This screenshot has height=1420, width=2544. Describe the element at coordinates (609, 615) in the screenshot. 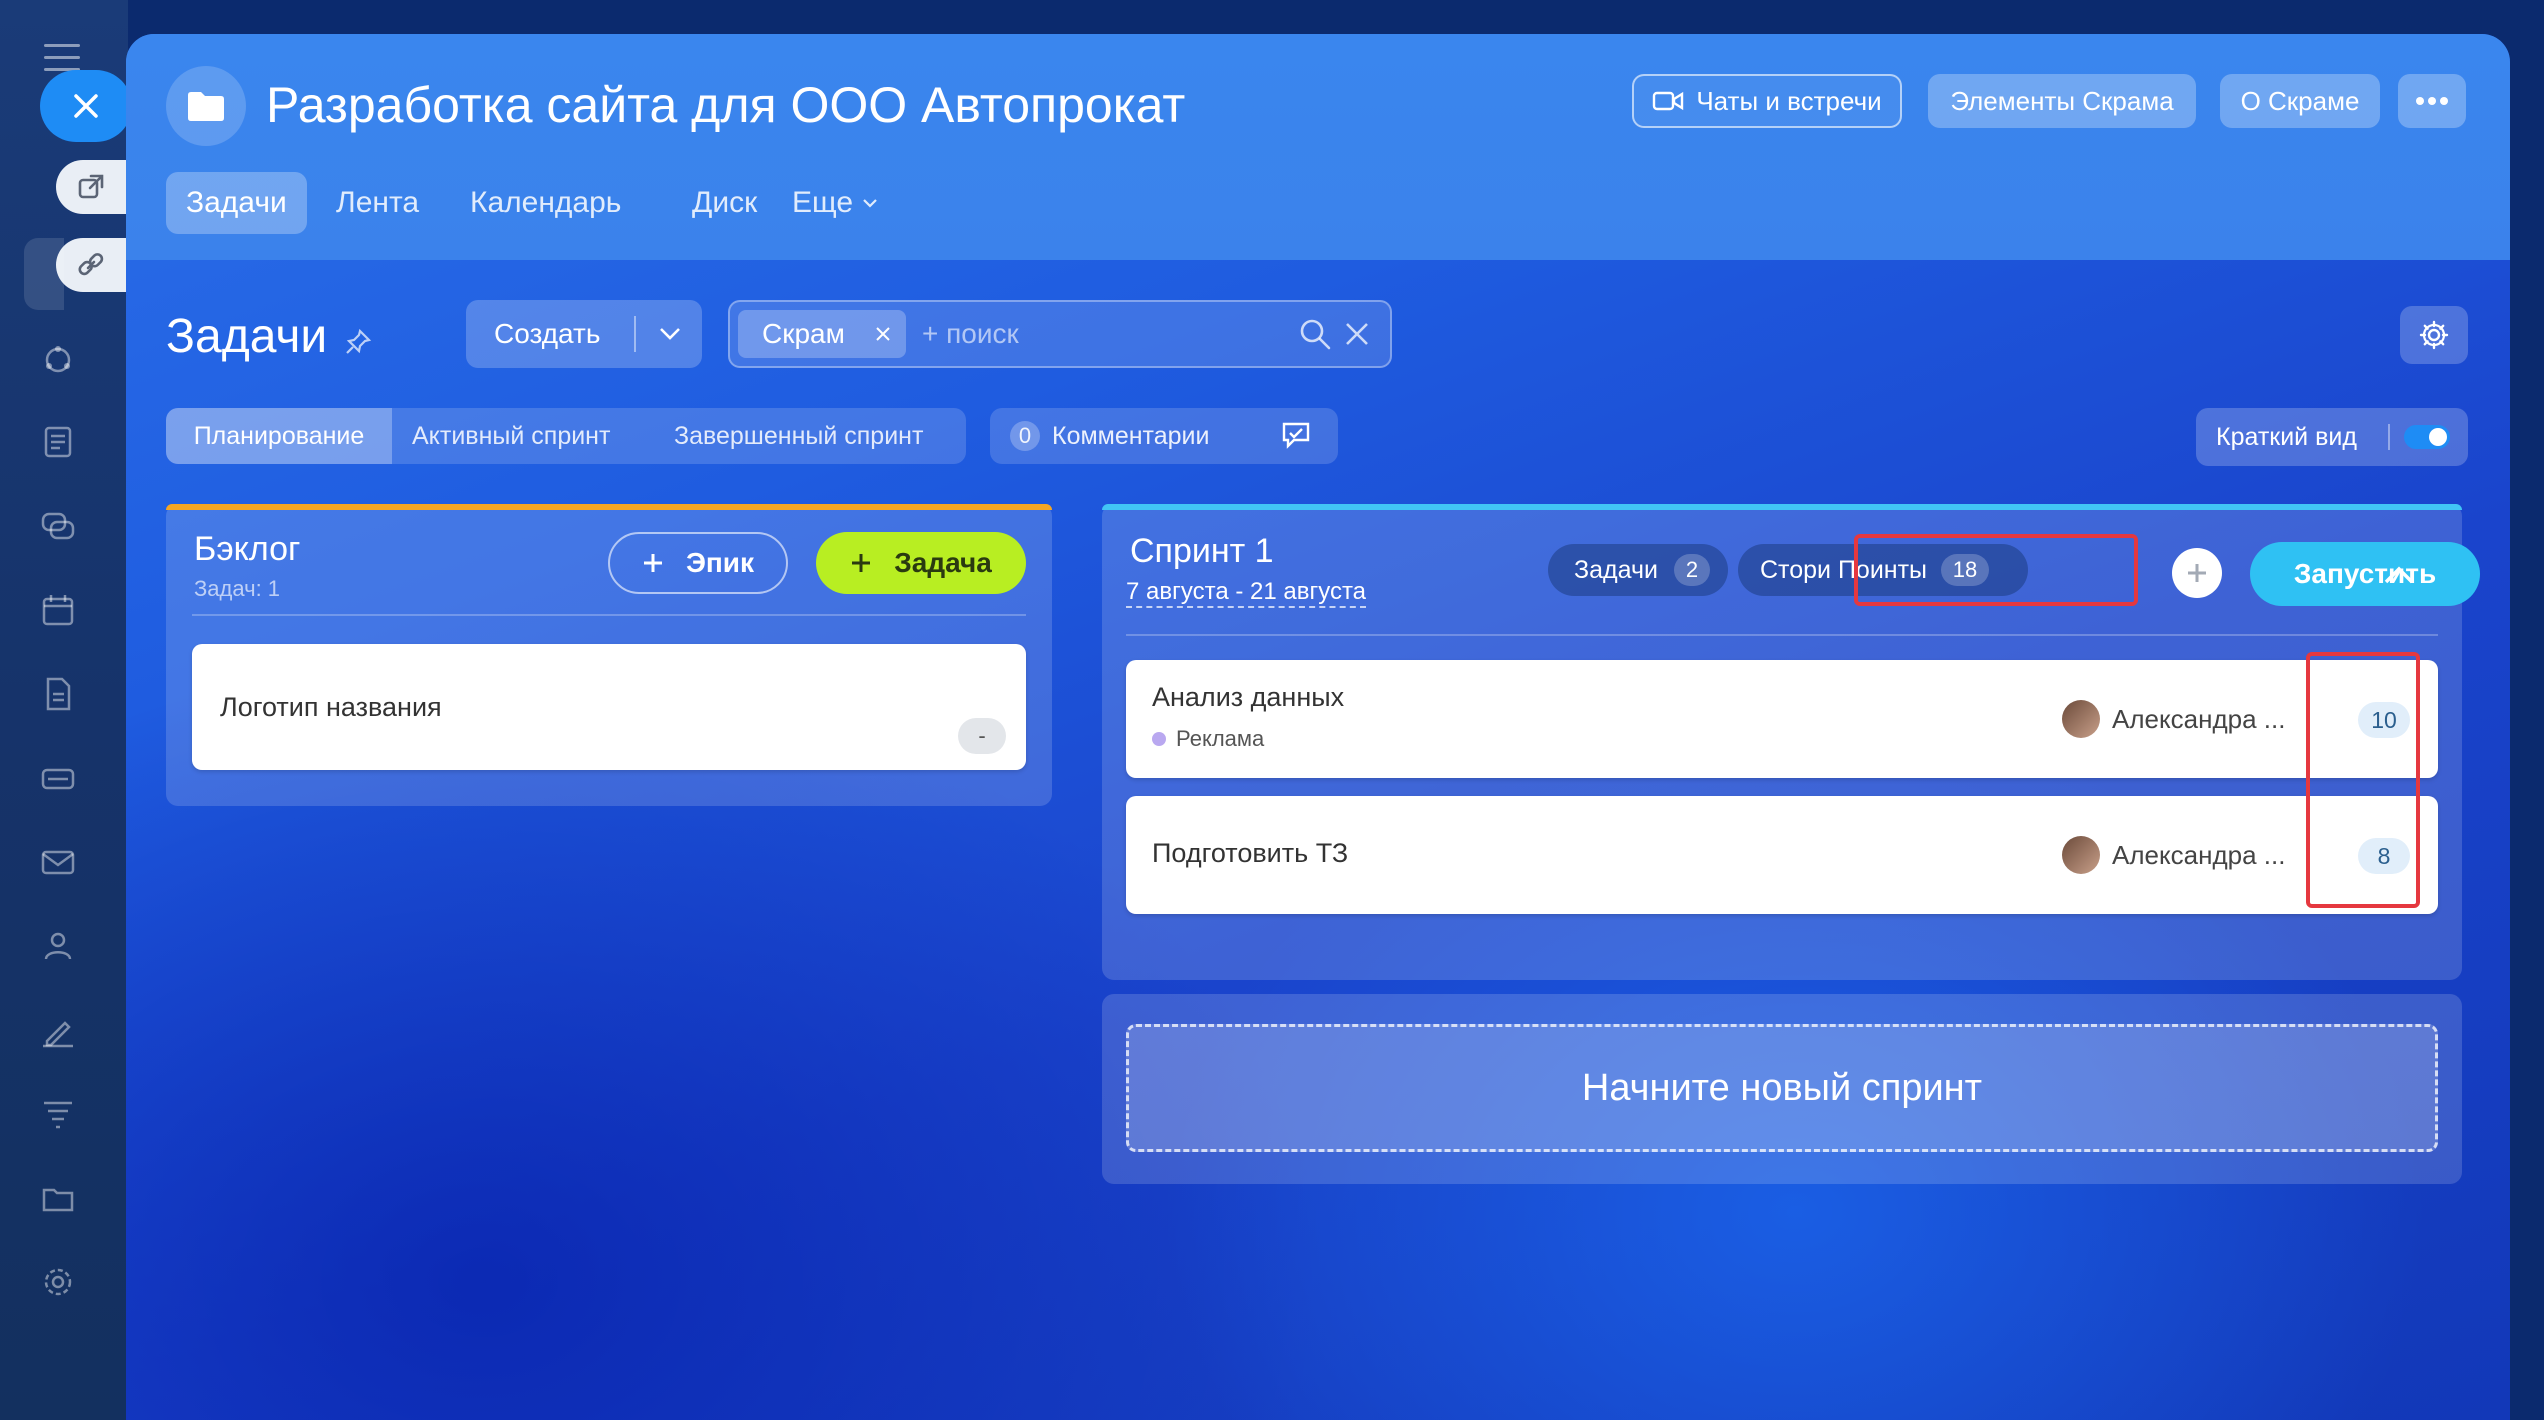

I see `backlog-divider` at that location.